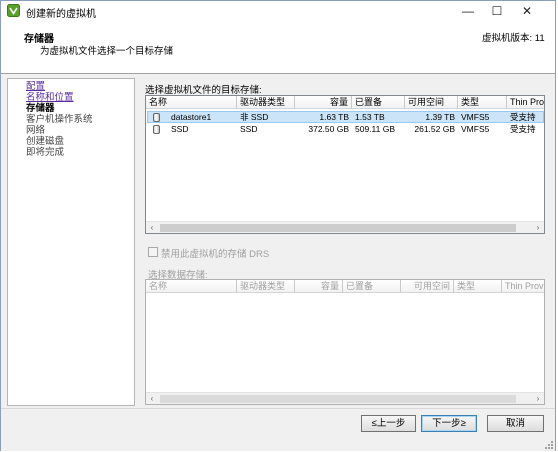  Describe the element at coordinates (249, 129) in the screenshot. I see `cell-drive-type: SSD` at that location.